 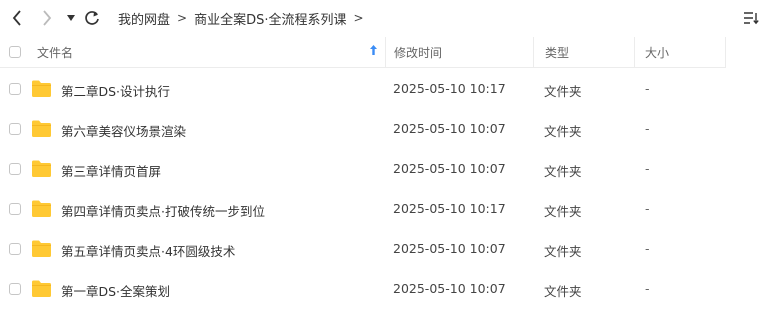 I want to click on header-border, so click(x=363, y=67).